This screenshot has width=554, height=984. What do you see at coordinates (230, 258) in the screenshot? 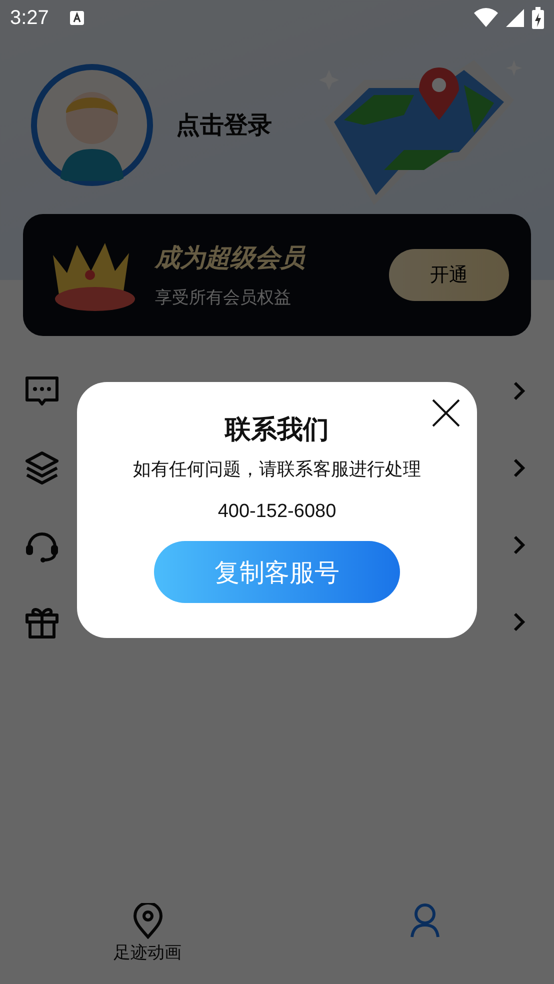
I see `vip-title: 成为超级会员` at bounding box center [230, 258].